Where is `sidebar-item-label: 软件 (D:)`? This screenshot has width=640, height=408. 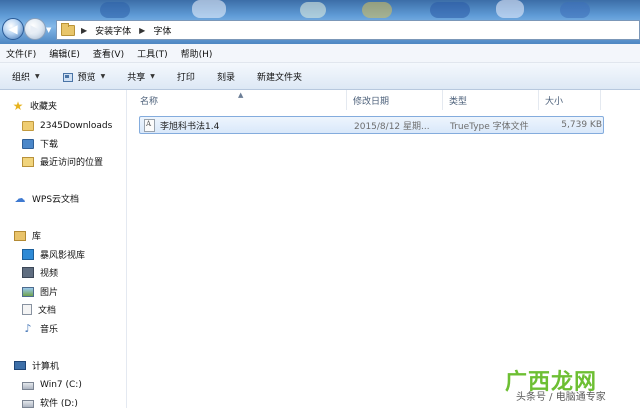
sidebar-item-label: 软件 (D:) is located at coordinates (59, 403).